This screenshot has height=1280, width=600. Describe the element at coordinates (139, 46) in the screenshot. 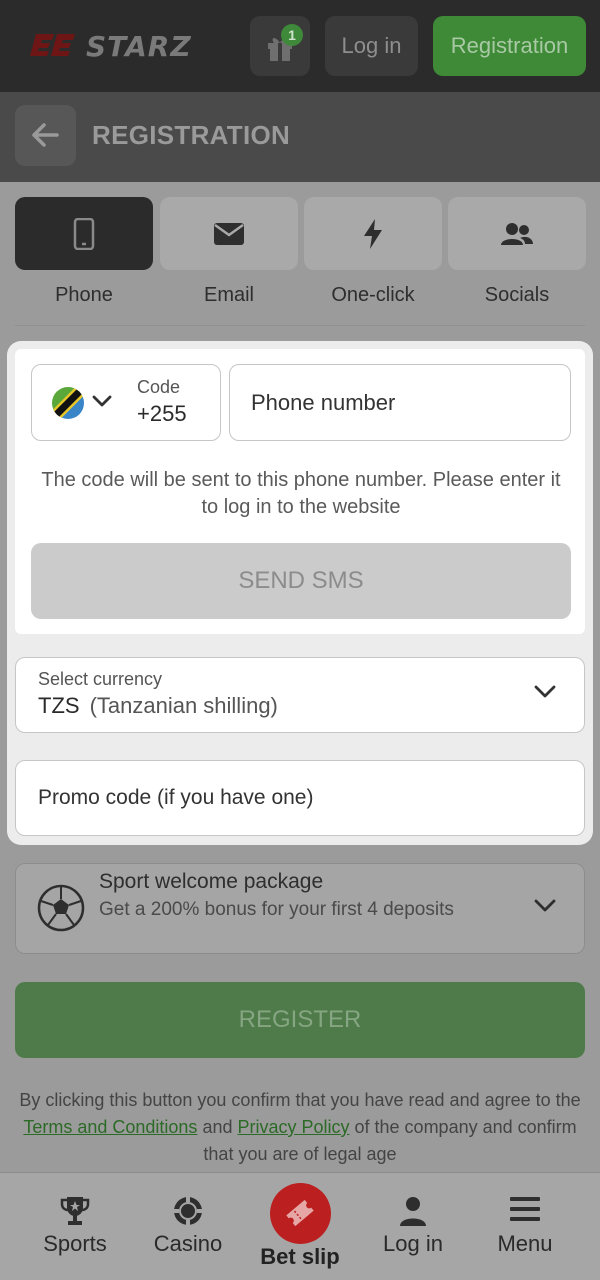

I see `brand-name: STARZ` at that location.